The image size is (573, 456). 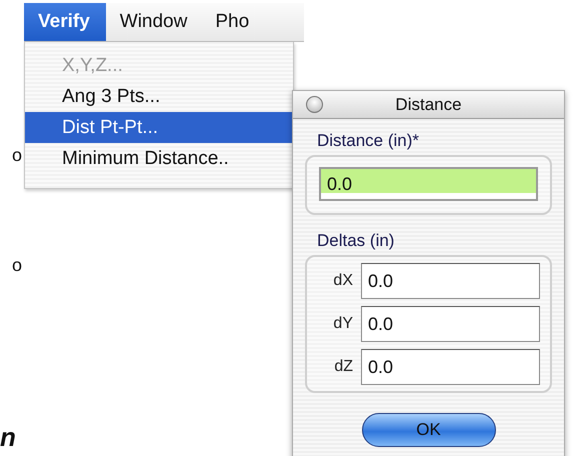 I want to click on field-label: dY, so click(x=342, y=324).